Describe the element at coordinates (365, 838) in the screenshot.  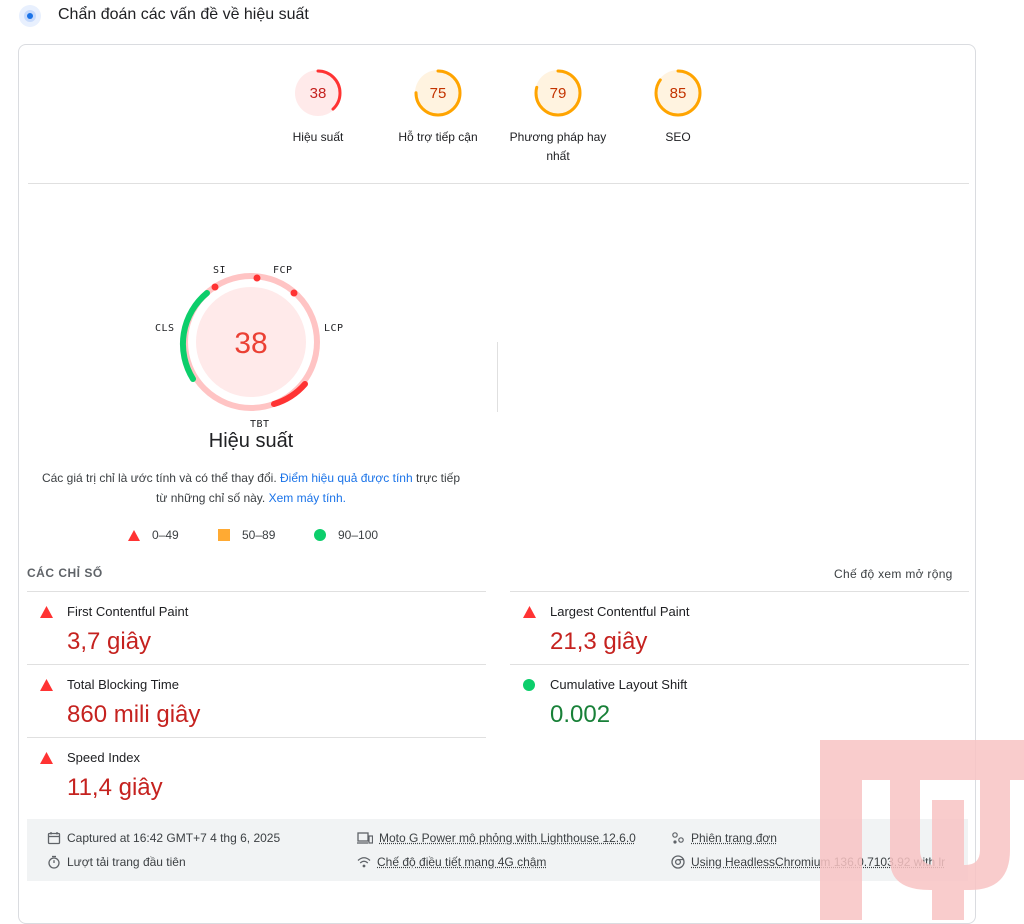
I see `devices-icon` at that location.